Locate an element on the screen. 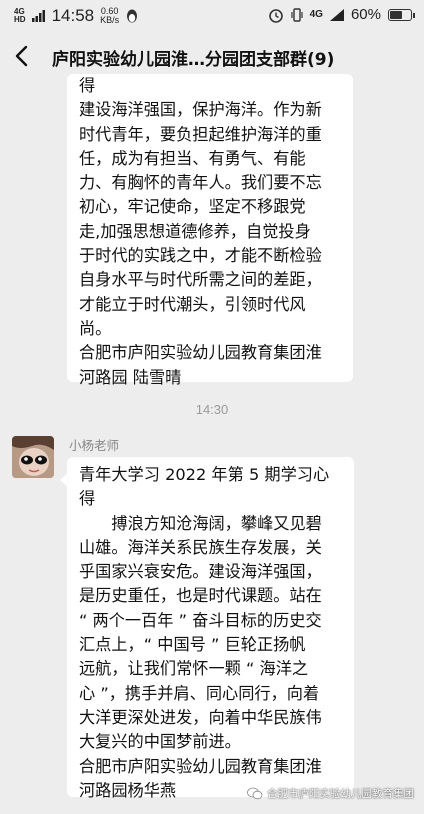  watermark-text: 合肥市庐阳实验幼儿园教育集团 is located at coordinates (340, 794).